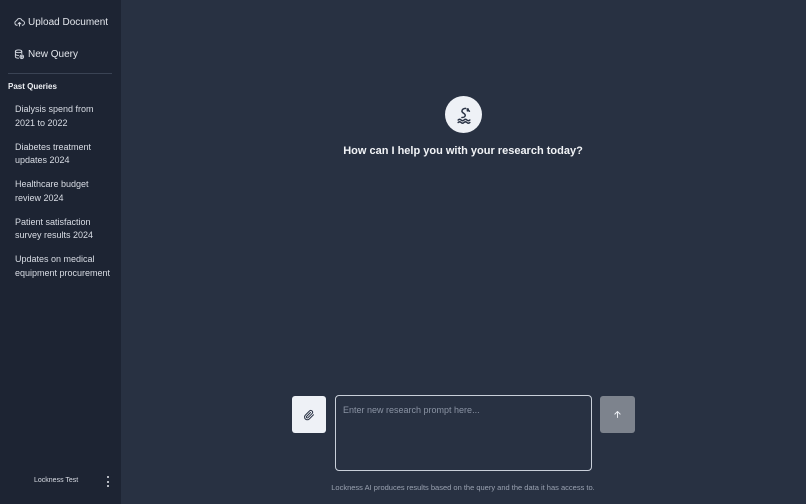 This screenshot has height=504, width=806. I want to click on user-name: Lockness Test, so click(56, 480).